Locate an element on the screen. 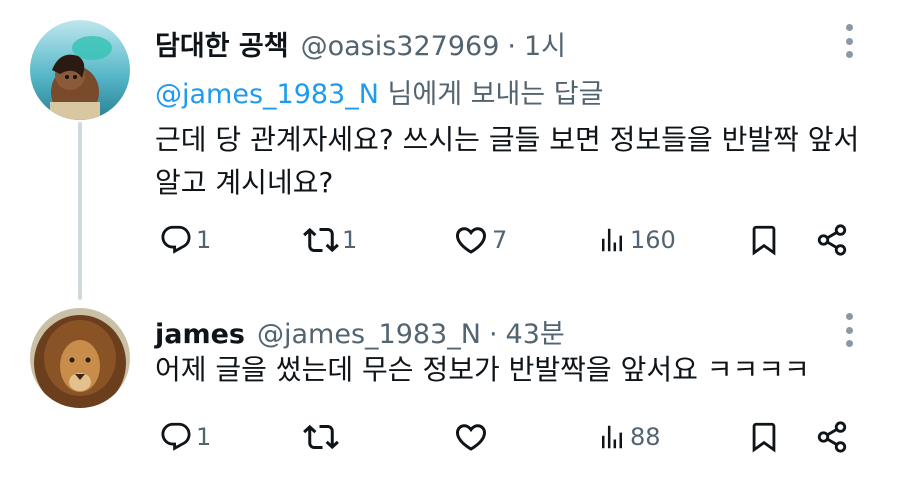  retweet-button is located at coordinates (322, 437).